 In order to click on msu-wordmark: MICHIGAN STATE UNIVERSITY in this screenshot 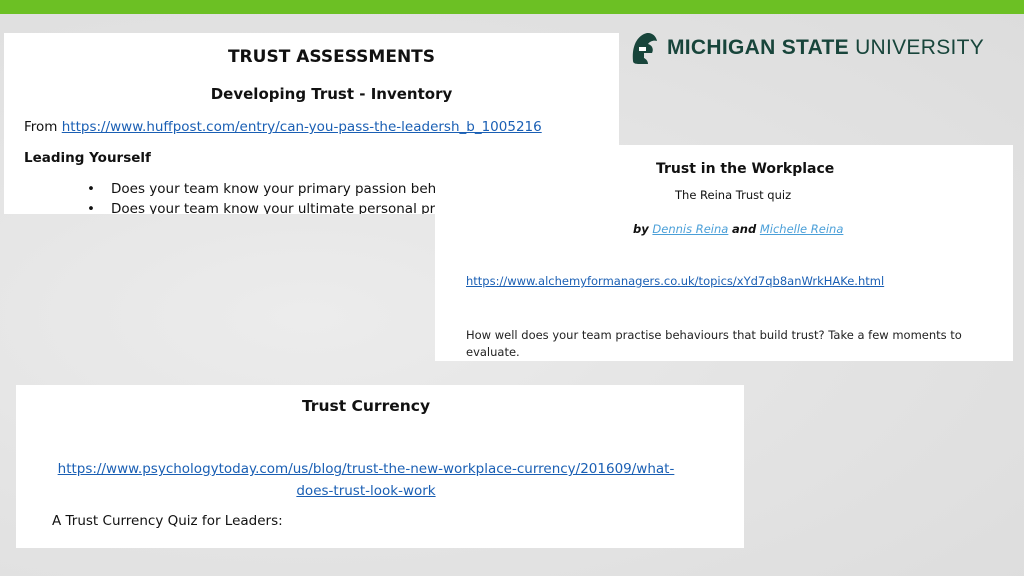, I will do `click(825, 48)`.